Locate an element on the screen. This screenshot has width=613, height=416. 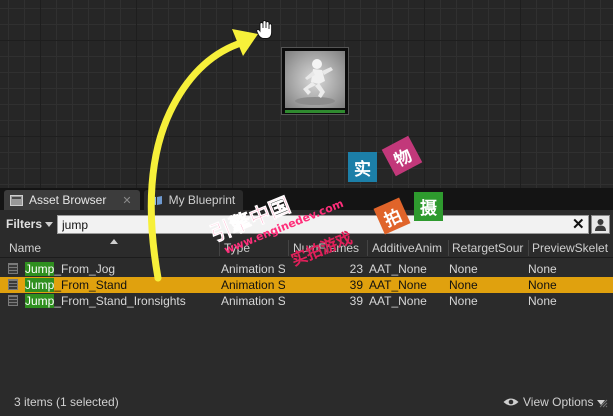
user-filter-button is located at coordinates (600, 224).